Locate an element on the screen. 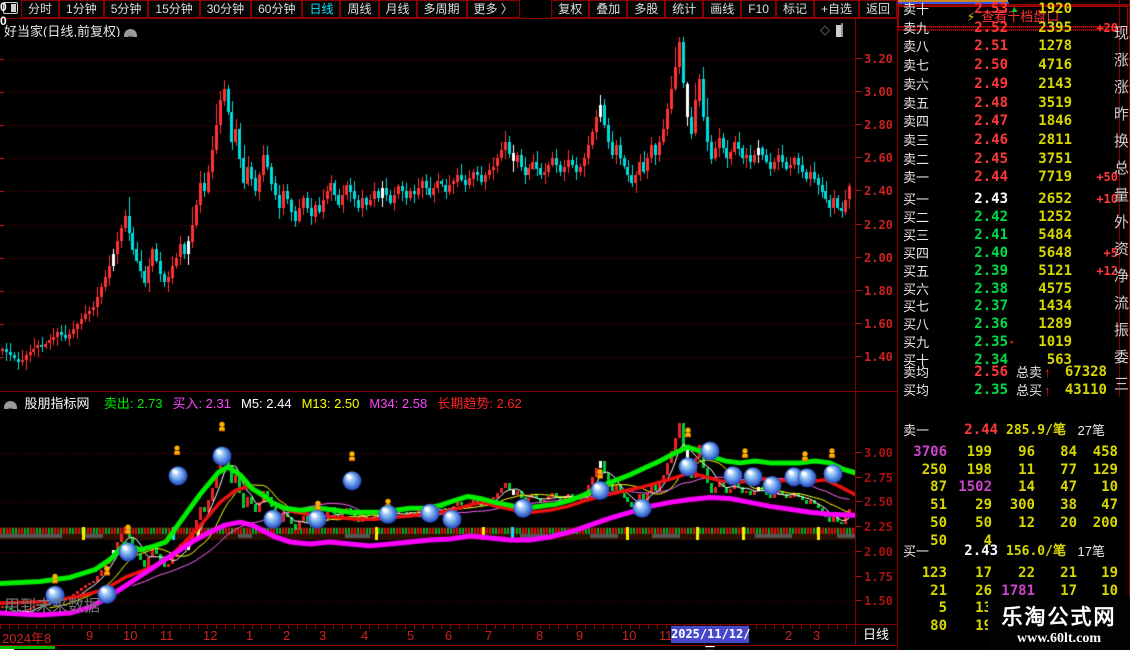  level-price: 2.36 is located at coordinates (973, 324).